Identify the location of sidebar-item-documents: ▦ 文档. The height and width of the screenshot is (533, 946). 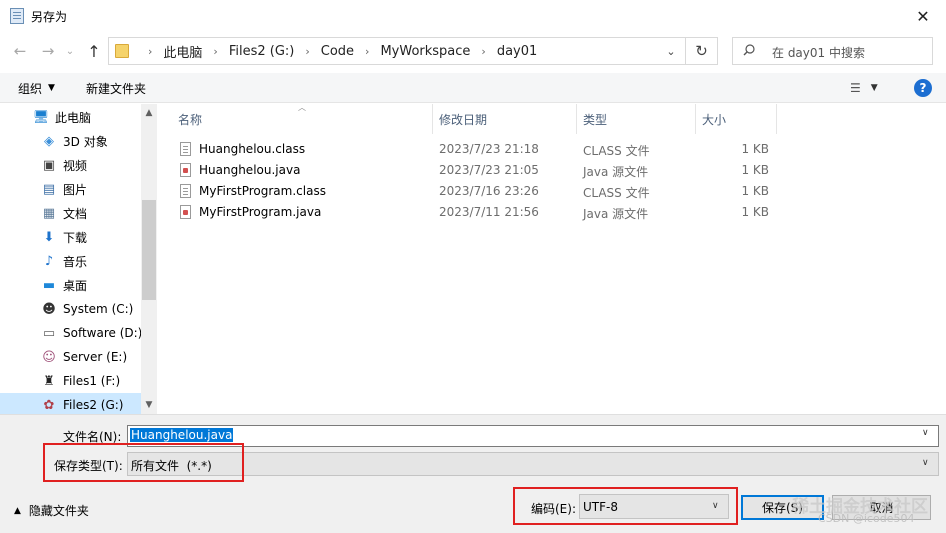
(78, 213).